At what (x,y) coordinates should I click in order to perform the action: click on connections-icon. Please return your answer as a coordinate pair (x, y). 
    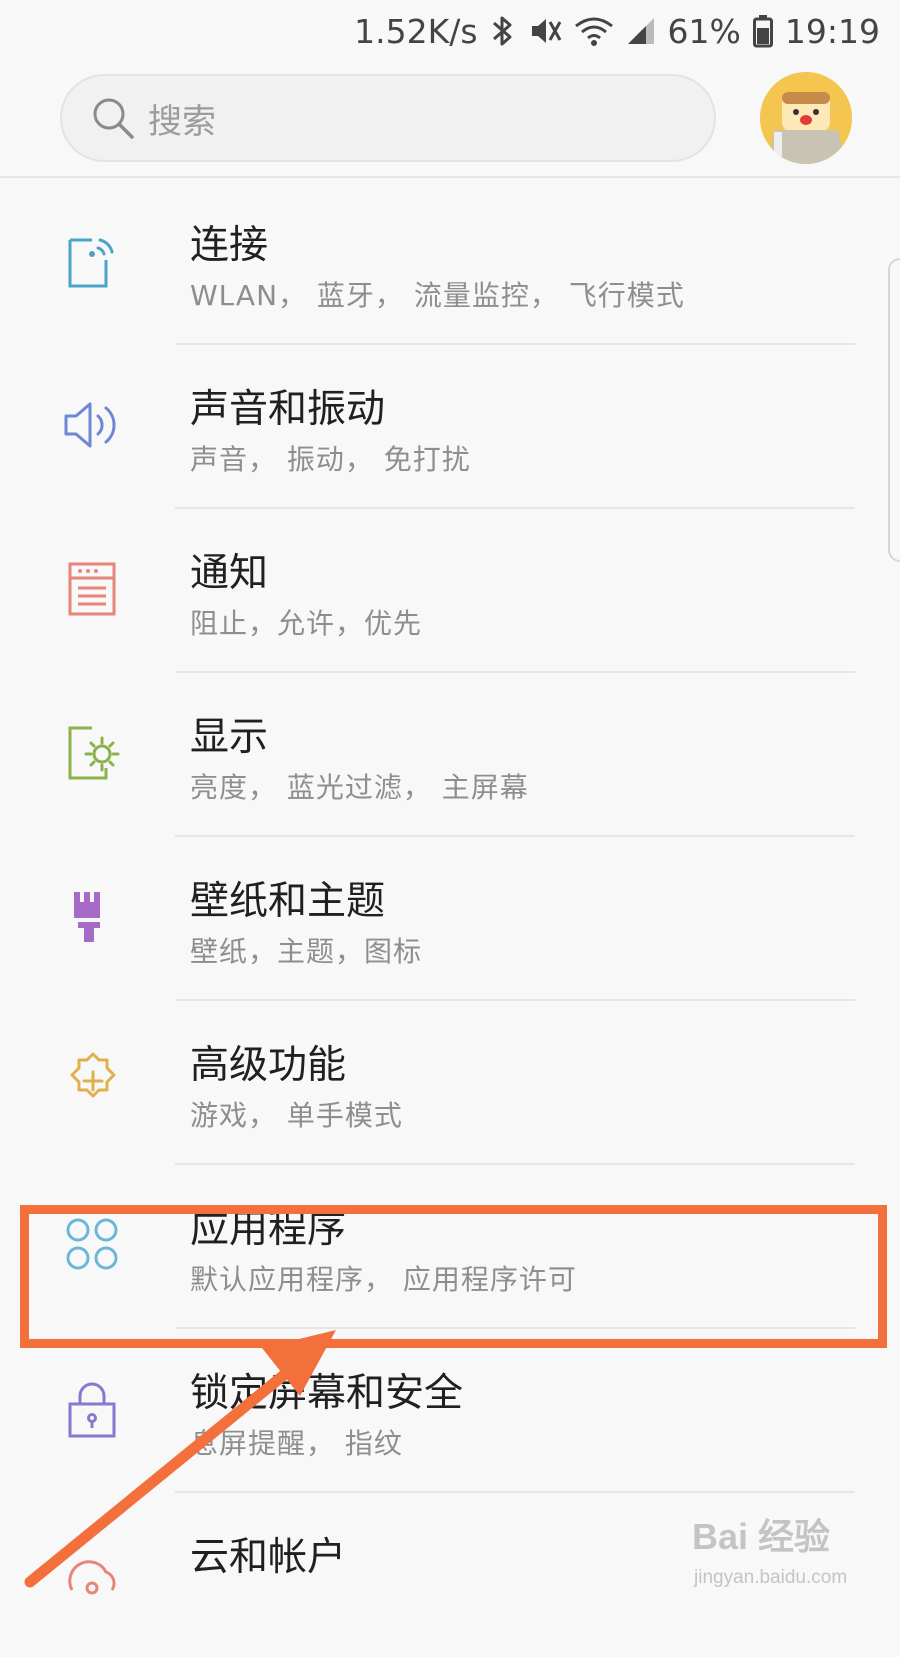
    Looking at the image, I should click on (93, 261).